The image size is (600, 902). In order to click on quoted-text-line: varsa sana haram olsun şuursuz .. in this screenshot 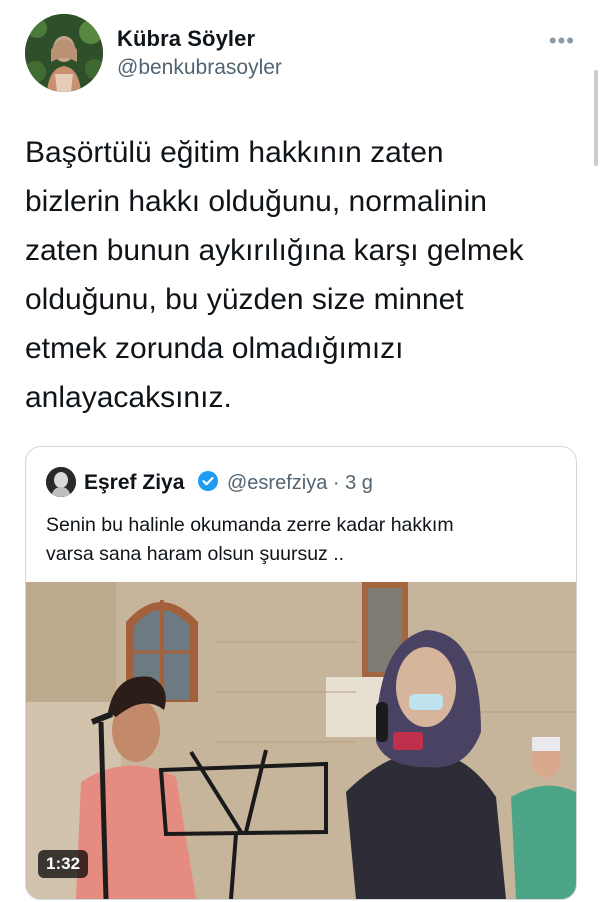, I will do `click(195, 554)`.